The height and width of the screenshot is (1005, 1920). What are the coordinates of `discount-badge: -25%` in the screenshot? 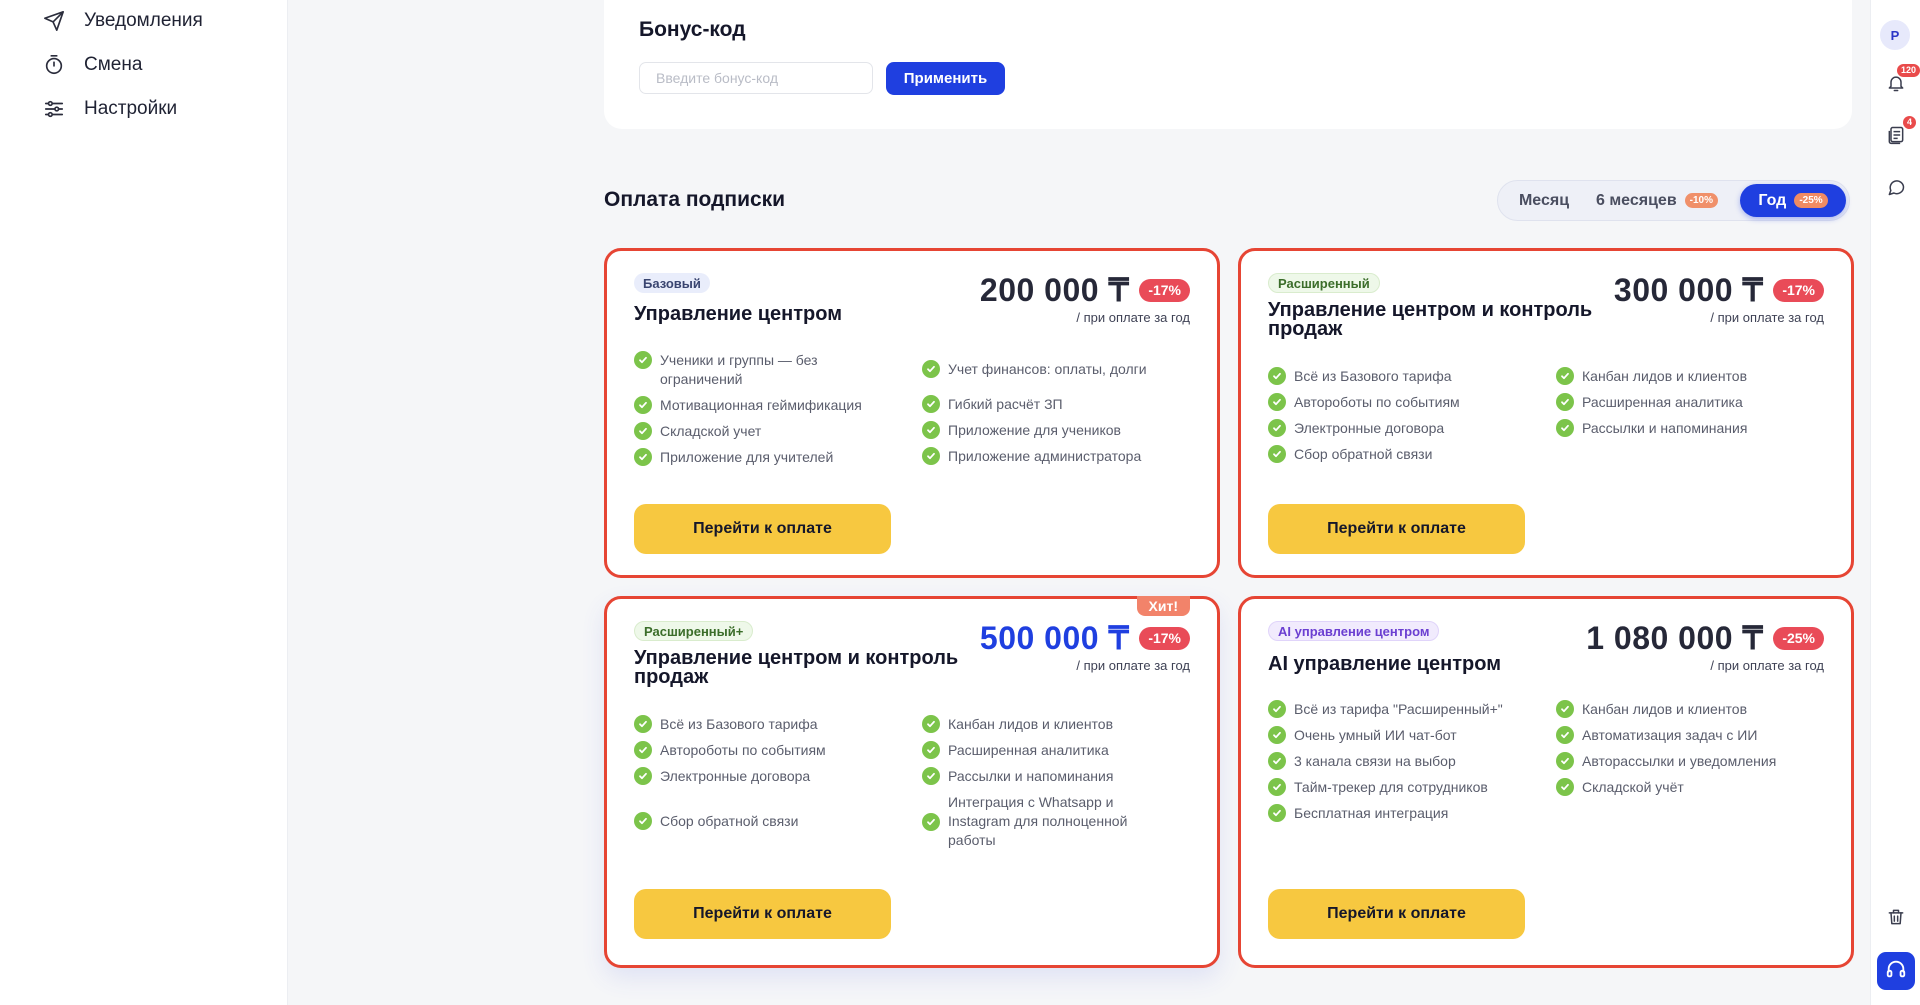 It's located at (1798, 638).